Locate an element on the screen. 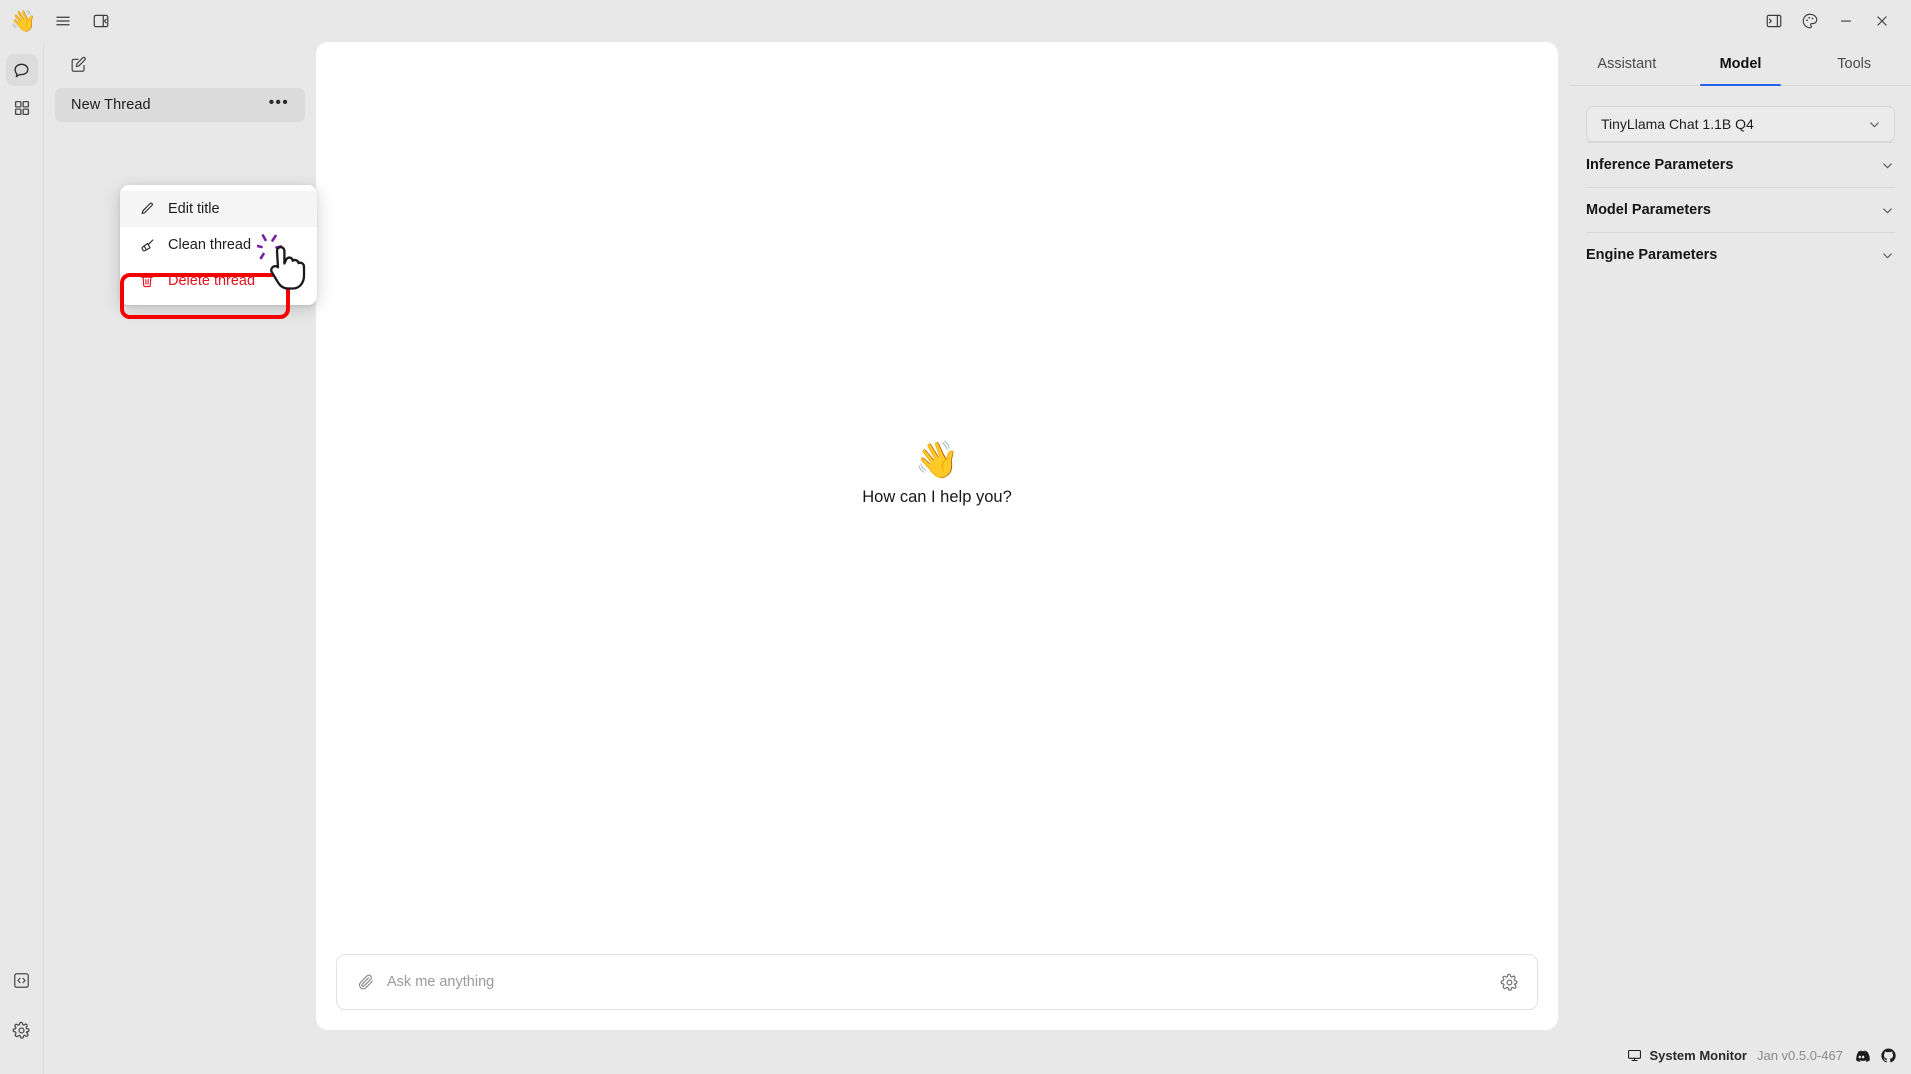 The height and width of the screenshot is (1074, 1911). threads-sidebar-header is located at coordinates (180, 64).